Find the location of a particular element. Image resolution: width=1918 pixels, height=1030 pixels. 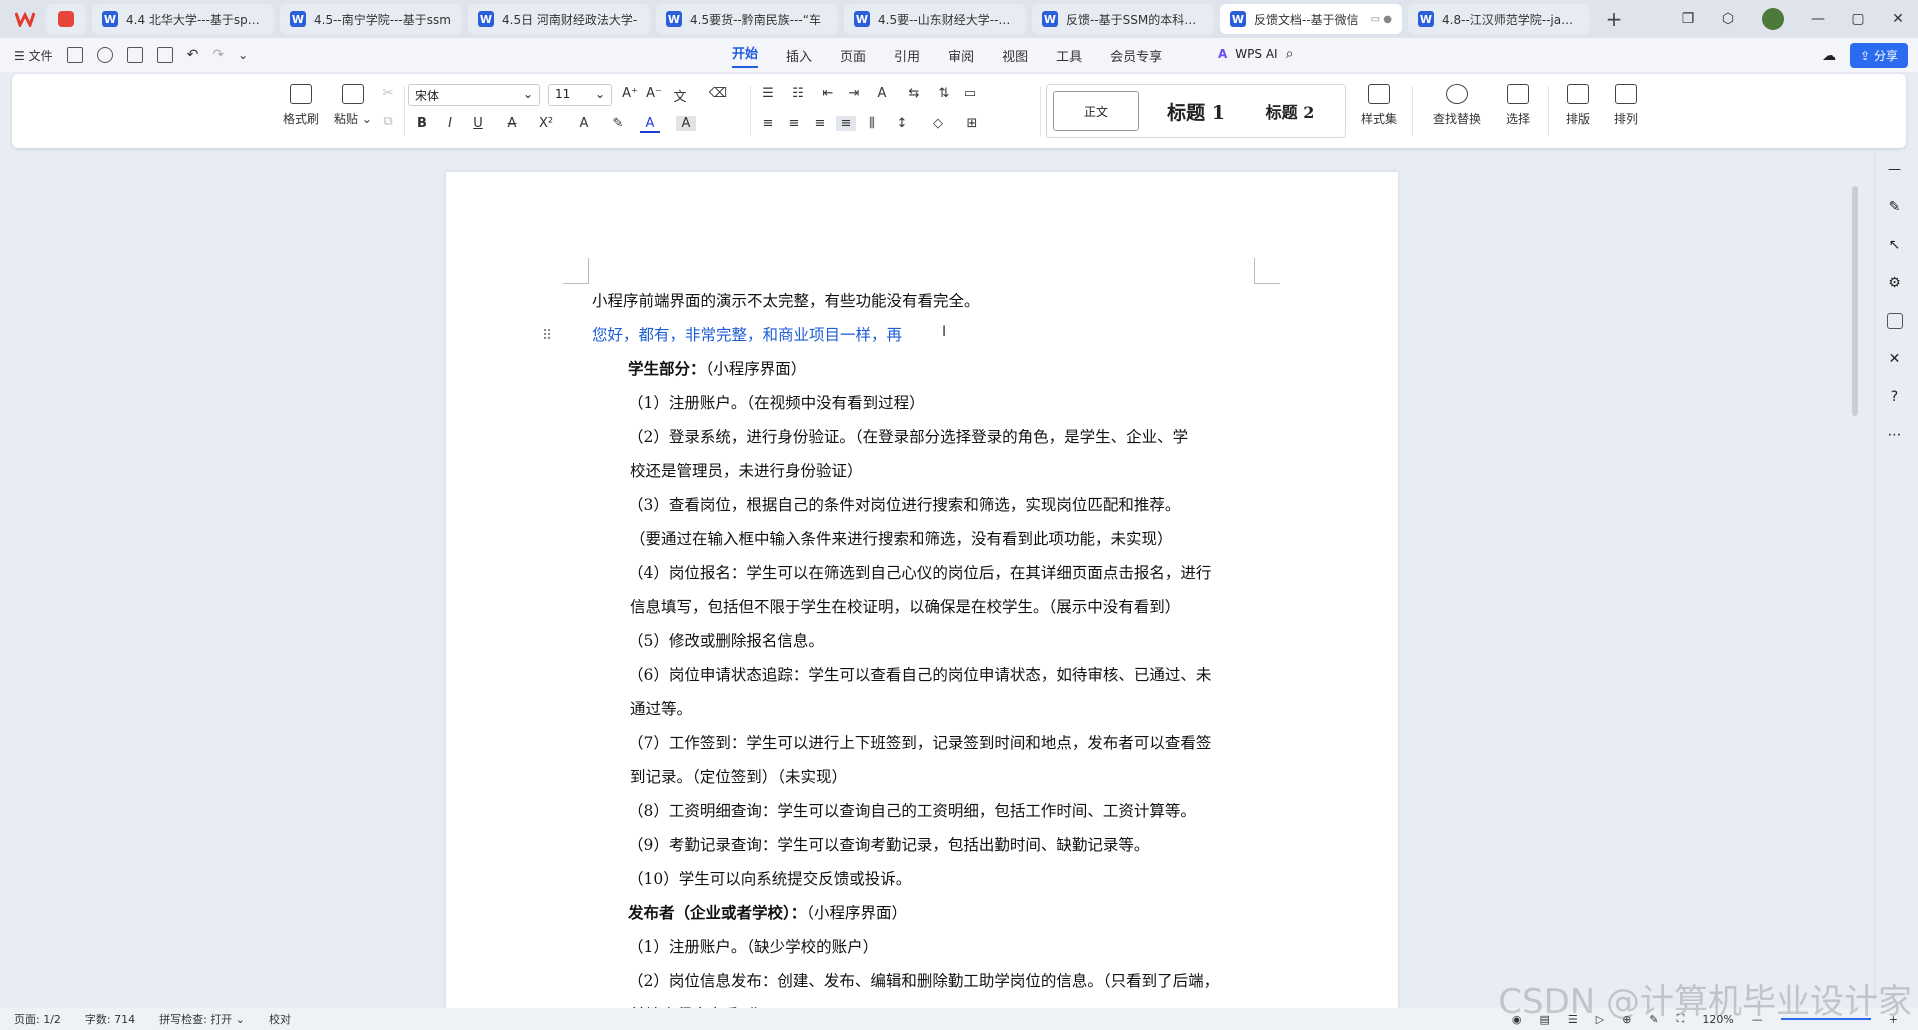

font-size-select: 11 ⌄ is located at coordinates (580, 95).